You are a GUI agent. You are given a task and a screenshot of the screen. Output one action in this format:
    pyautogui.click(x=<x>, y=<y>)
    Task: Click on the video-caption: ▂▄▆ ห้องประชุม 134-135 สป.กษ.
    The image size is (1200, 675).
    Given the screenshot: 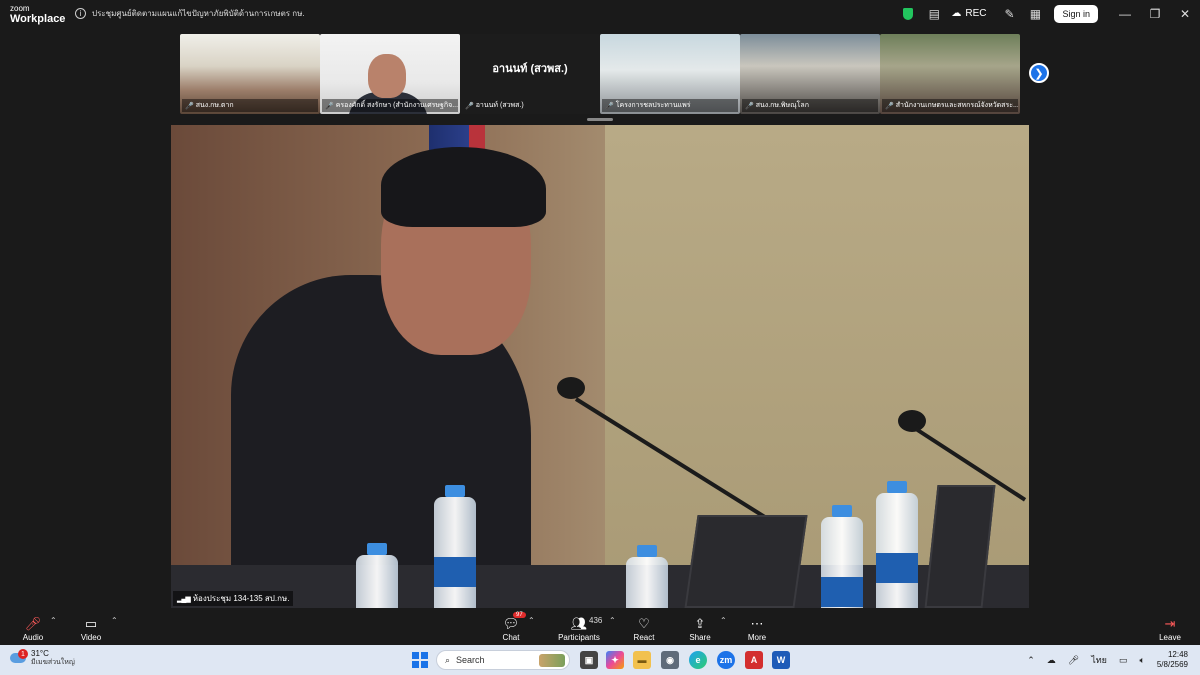 What is the action you would take?
    pyautogui.click(x=233, y=598)
    